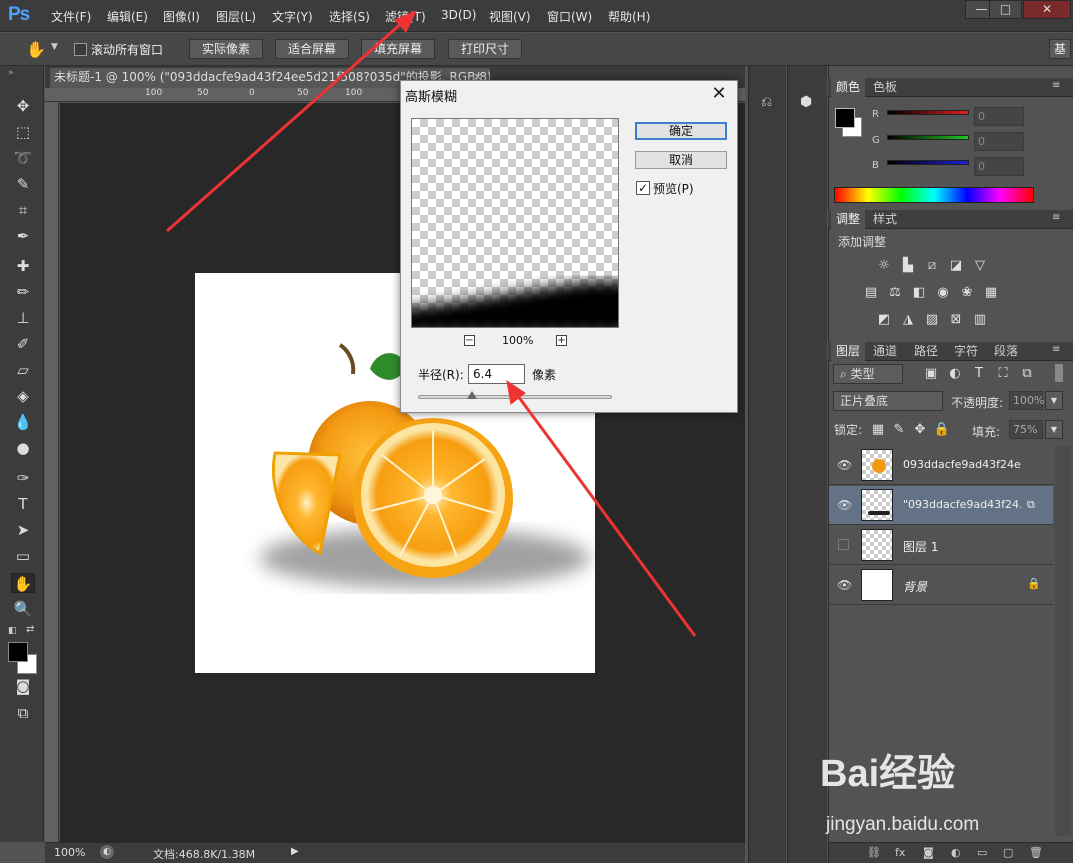  Describe the element at coordinates (107, 852) in the screenshot. I see `status-info-icon: ◐` at that location.